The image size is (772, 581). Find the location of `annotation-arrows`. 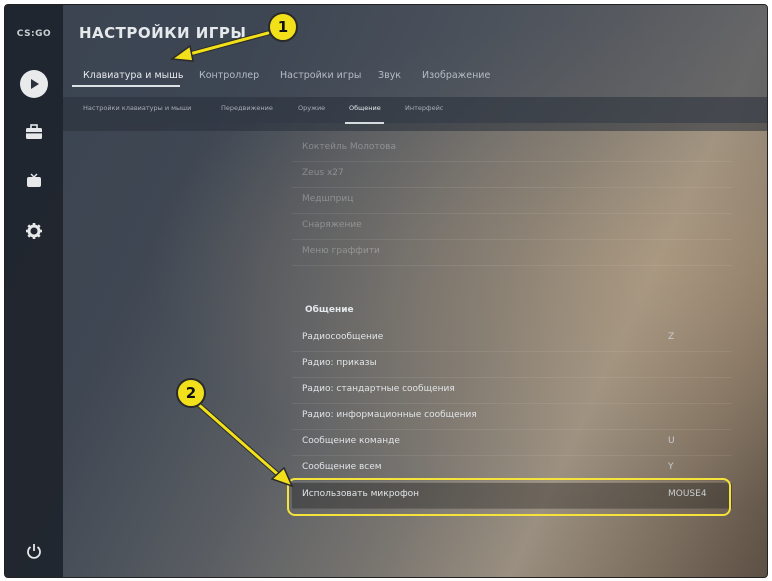

annotation-arrows is located at coordinates (231, 259).